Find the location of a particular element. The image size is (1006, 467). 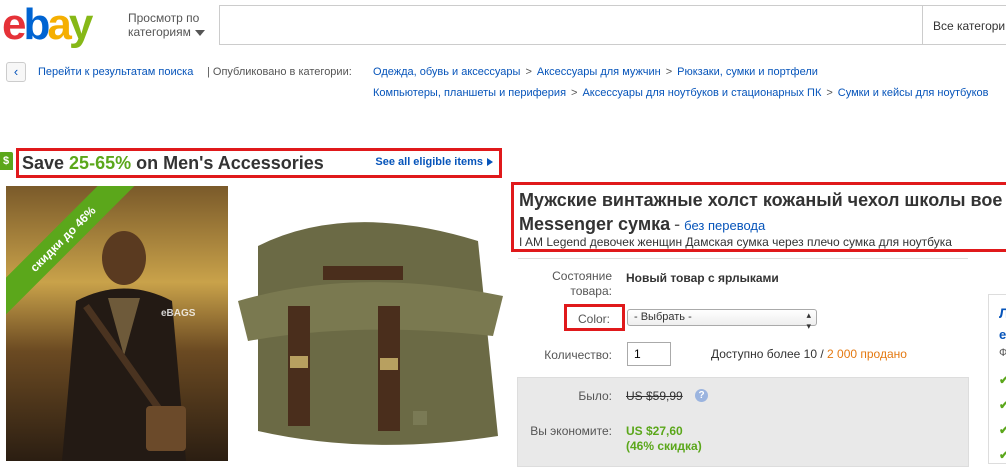

savings-amount: US $27,60 is located at coordinates (654, 431).